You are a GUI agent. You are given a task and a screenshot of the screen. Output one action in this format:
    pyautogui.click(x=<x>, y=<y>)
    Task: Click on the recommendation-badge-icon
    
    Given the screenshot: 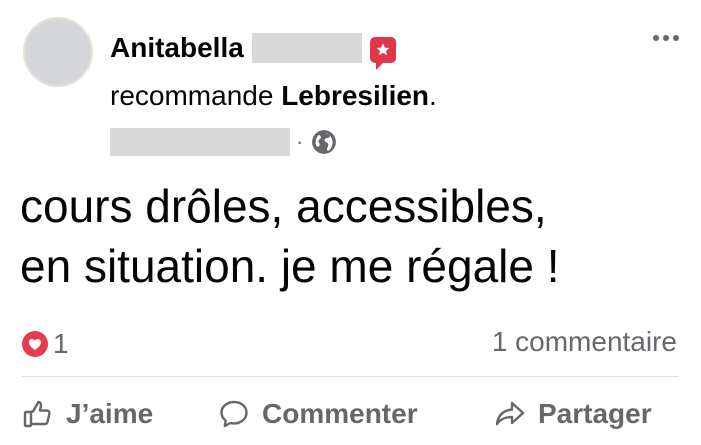 What is the action you would take?
    pyautogui.click(x=382, y=53)
    